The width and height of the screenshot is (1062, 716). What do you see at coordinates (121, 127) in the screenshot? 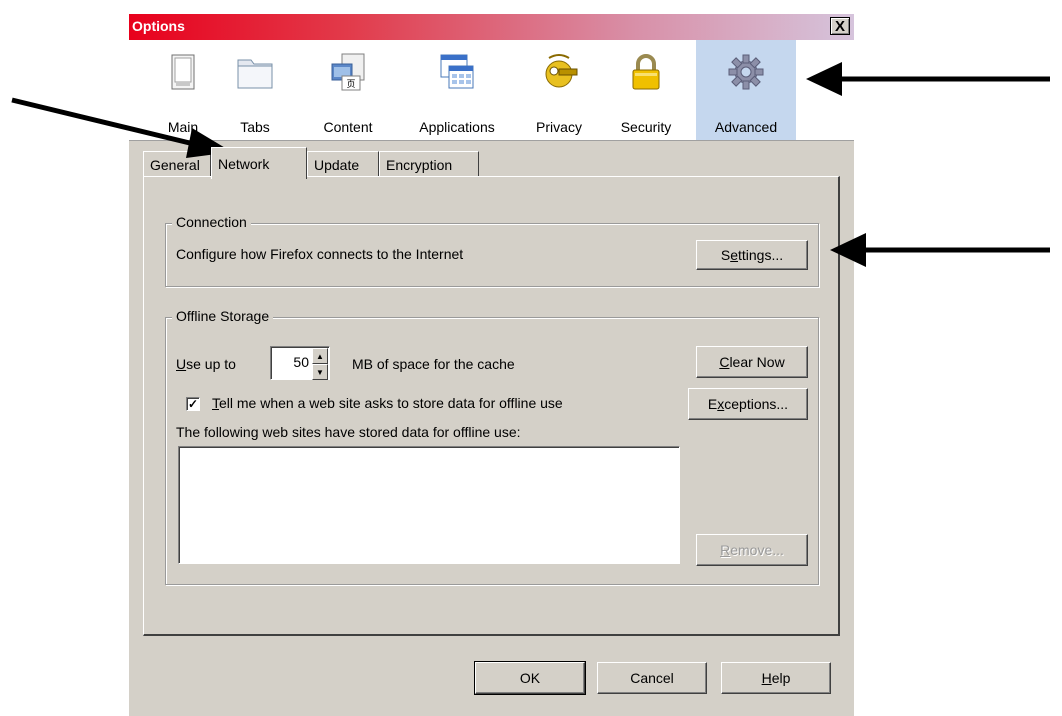
I see `arrow-to-network-tab-icon` at bounding box center [121, 127].